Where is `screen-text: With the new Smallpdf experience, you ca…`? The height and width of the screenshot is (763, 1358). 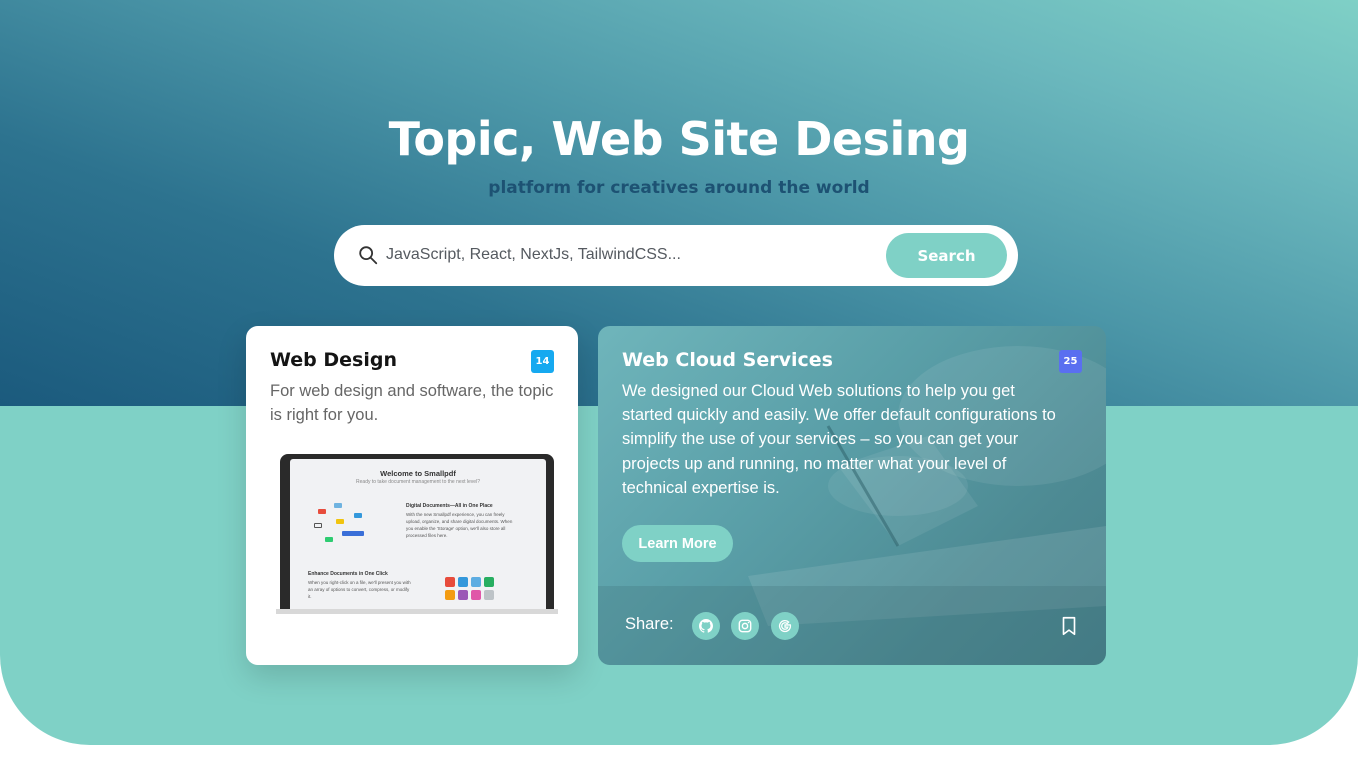 screen-text: With the new Smallpdf experience, you ca… is located at coordinates (459, 525).